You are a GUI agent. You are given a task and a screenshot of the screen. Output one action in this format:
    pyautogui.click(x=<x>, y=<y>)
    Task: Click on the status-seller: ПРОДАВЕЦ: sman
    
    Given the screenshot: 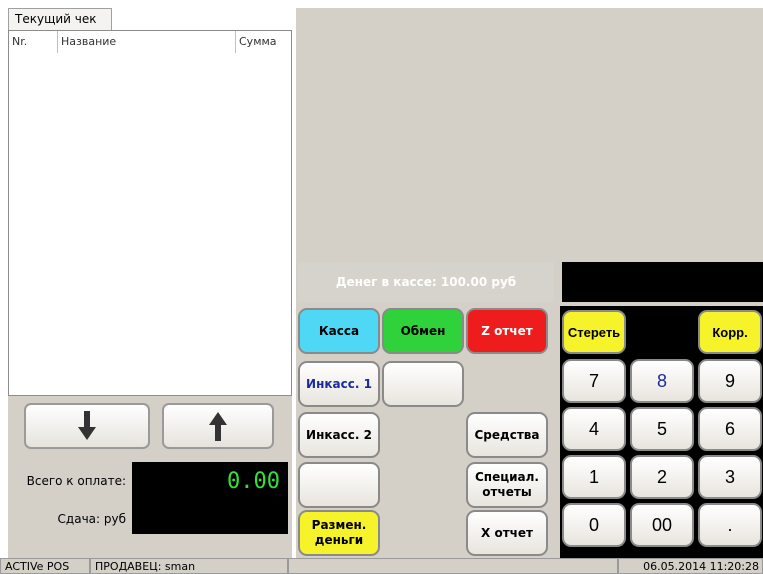 What is the action you would take?
    pyautogui.click(x=189, y=566)
    